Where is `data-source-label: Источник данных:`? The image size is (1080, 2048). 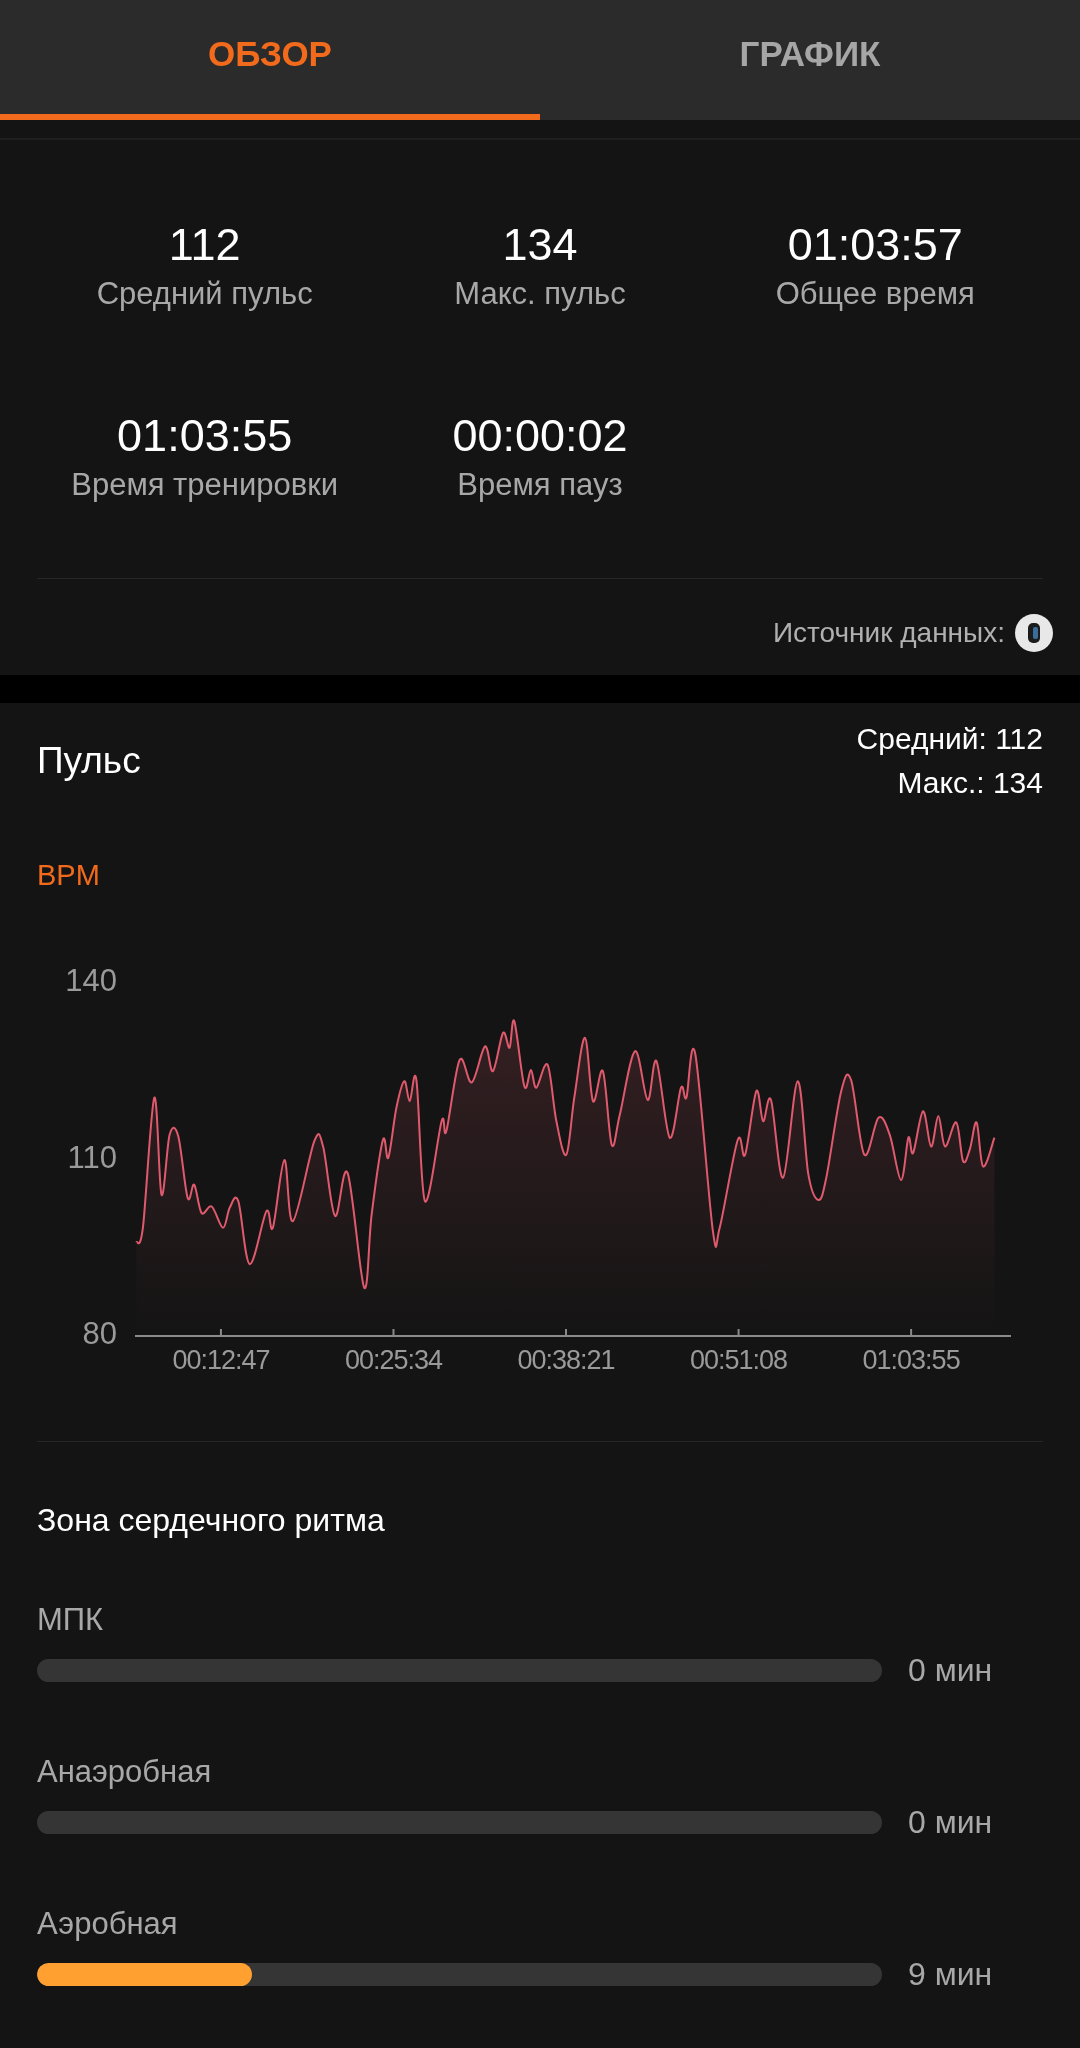
data-source-label: Источник данных: is located at coordinates (888, 633).